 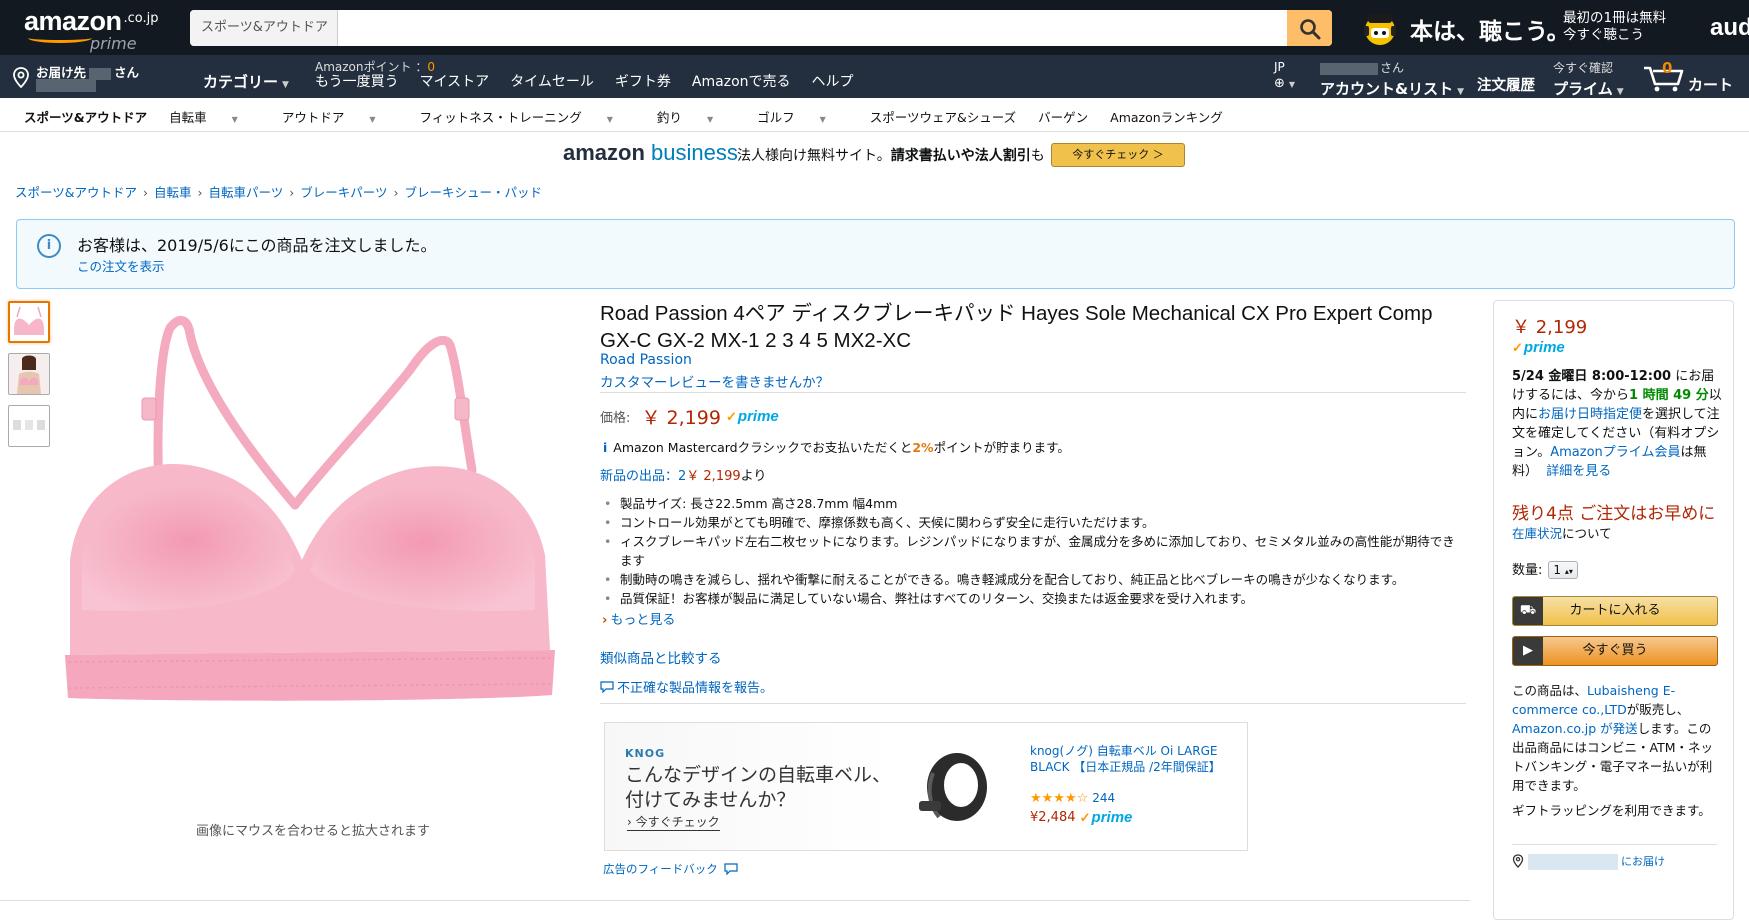 What do you see at coordinates (776, 117) in the screenshot?
I see `subnav-label: ゴルフ` at bounding box center [776, 117].